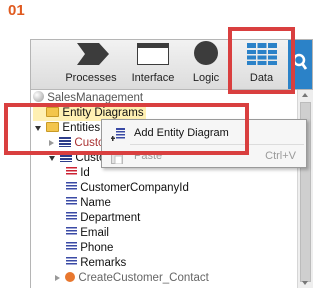 The image size is (321, 288). What do you see at coordinates (94, 233) in the screenshot?
I see `field-label: Email` at bounding box center [94, 233].